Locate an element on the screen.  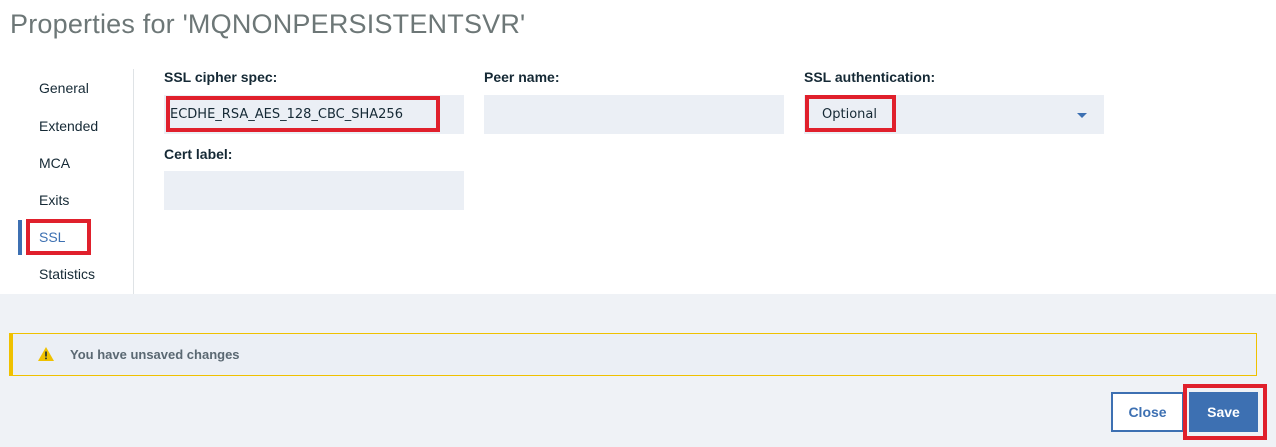
save-button: Save is located at coordinates (1223, 412).